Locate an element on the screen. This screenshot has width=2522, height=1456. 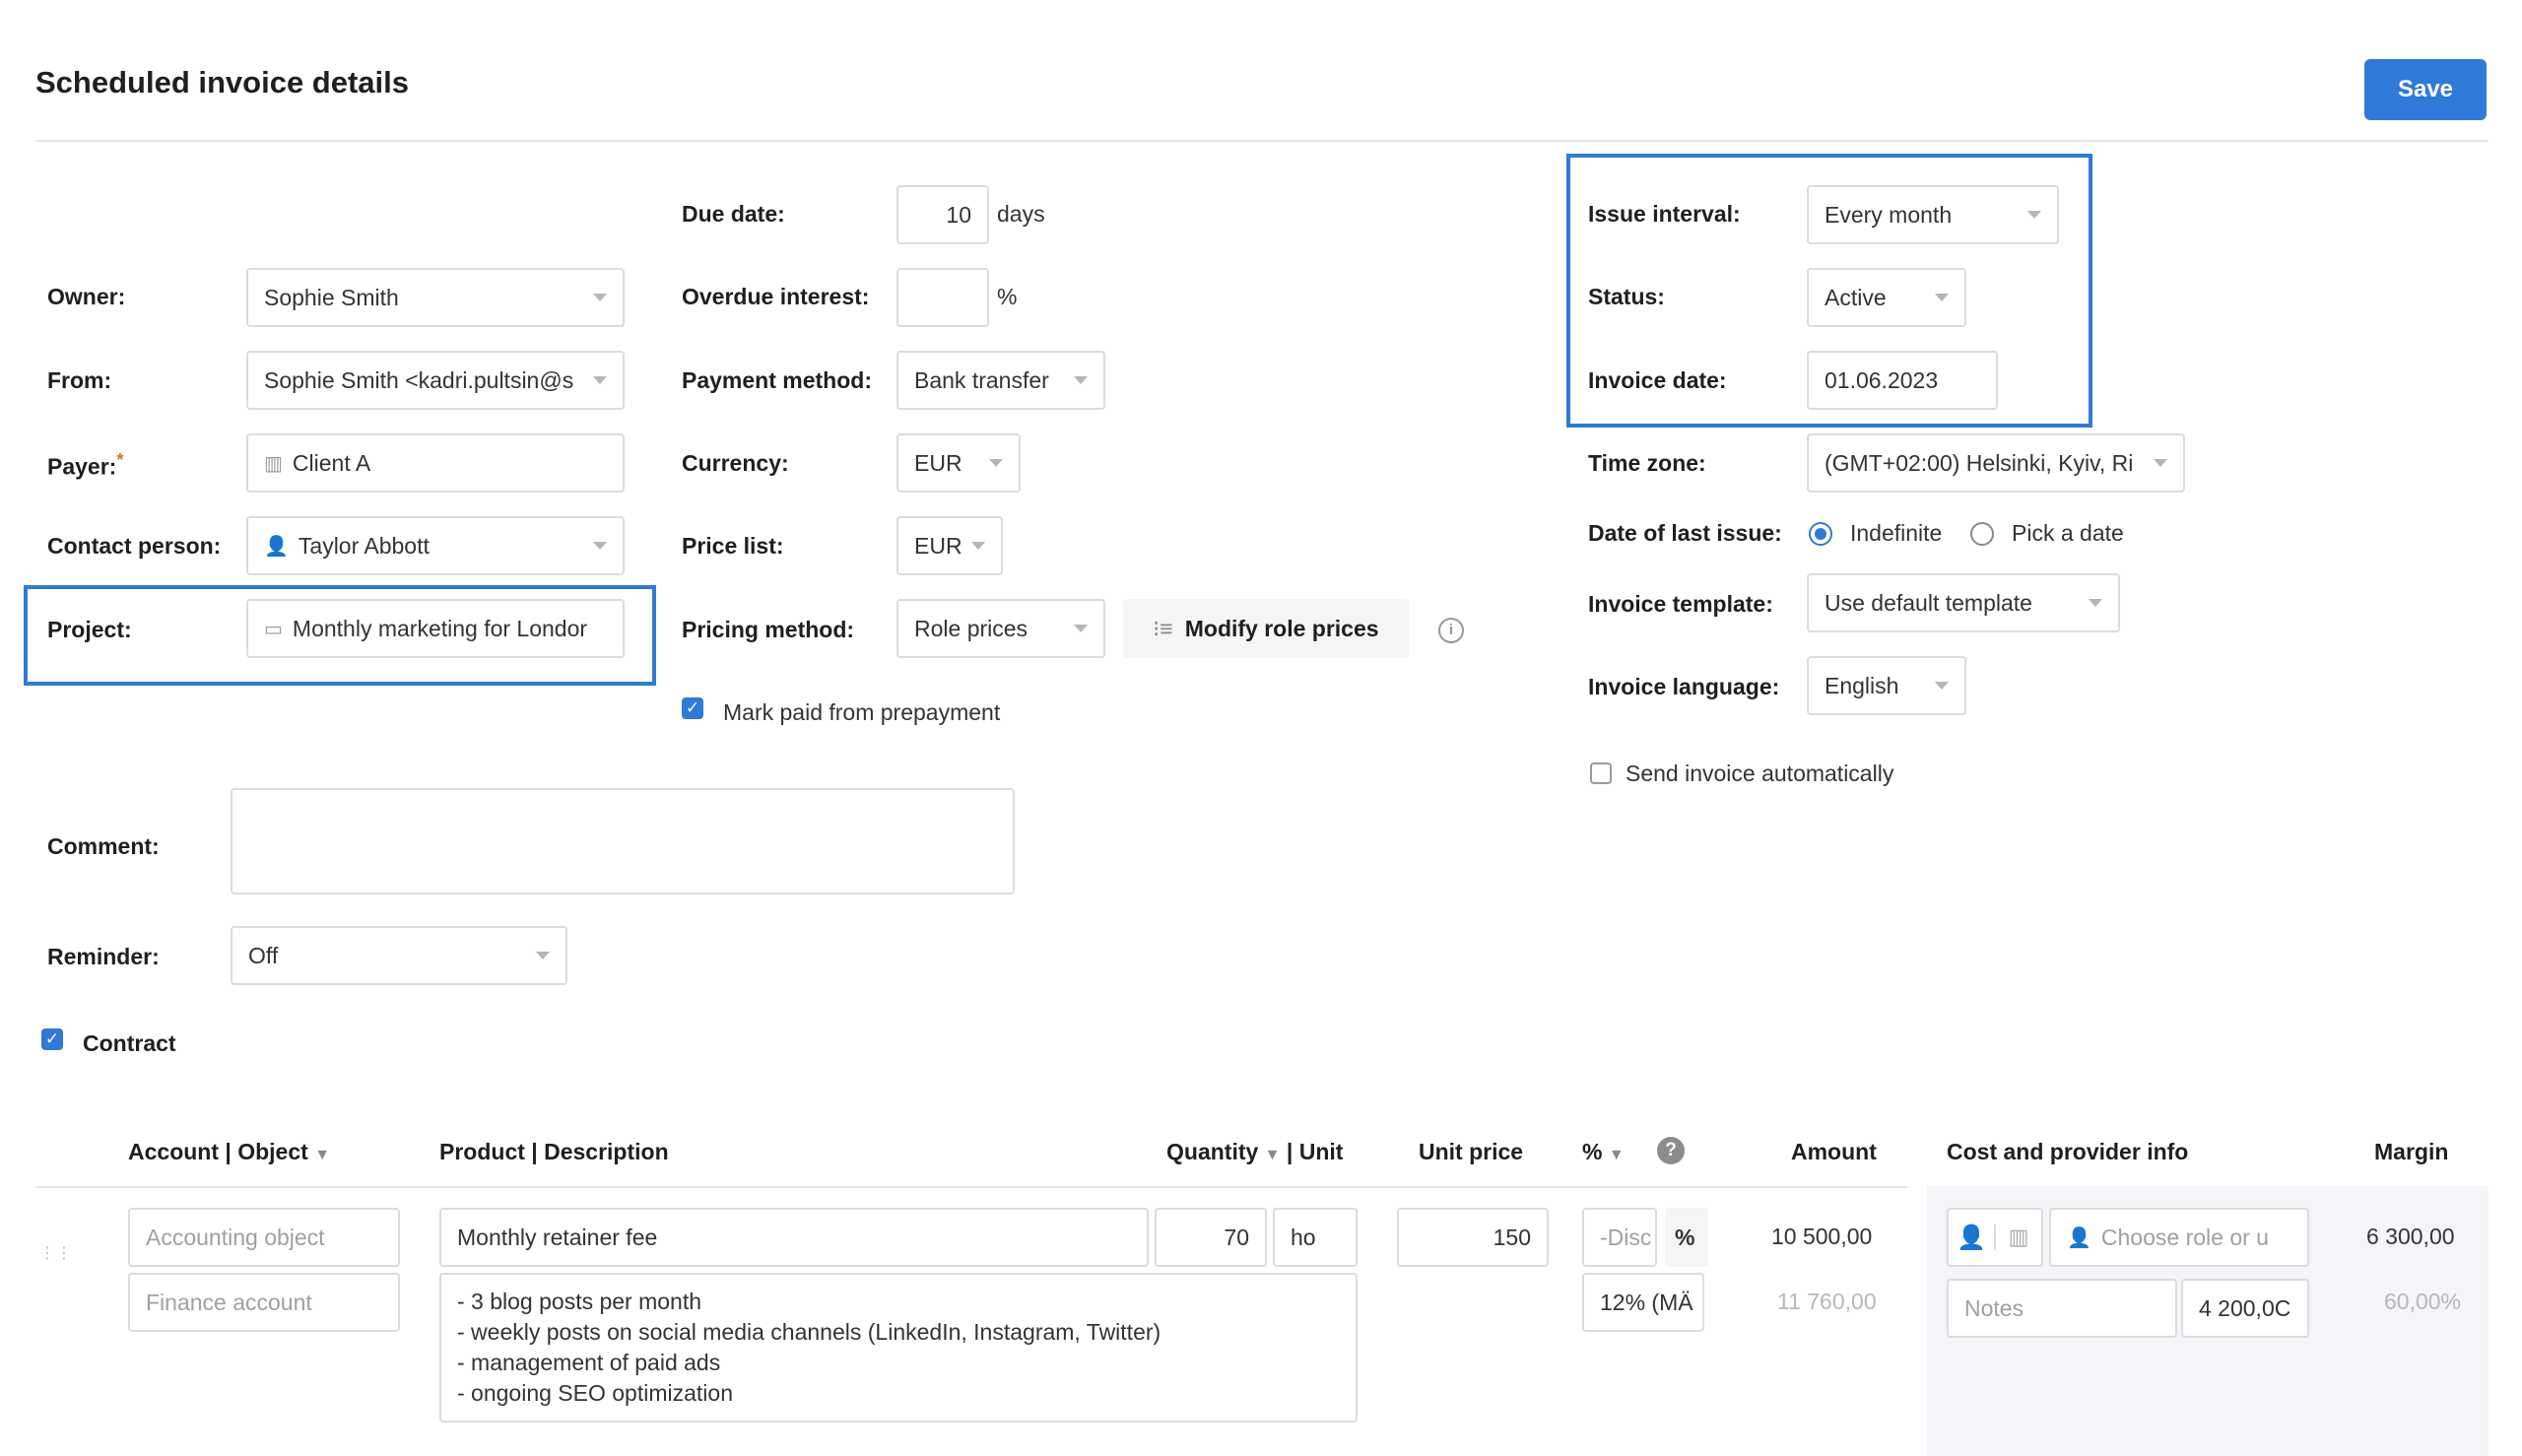
discount-type-toggle: % is located at coordinates (1686, 1237).